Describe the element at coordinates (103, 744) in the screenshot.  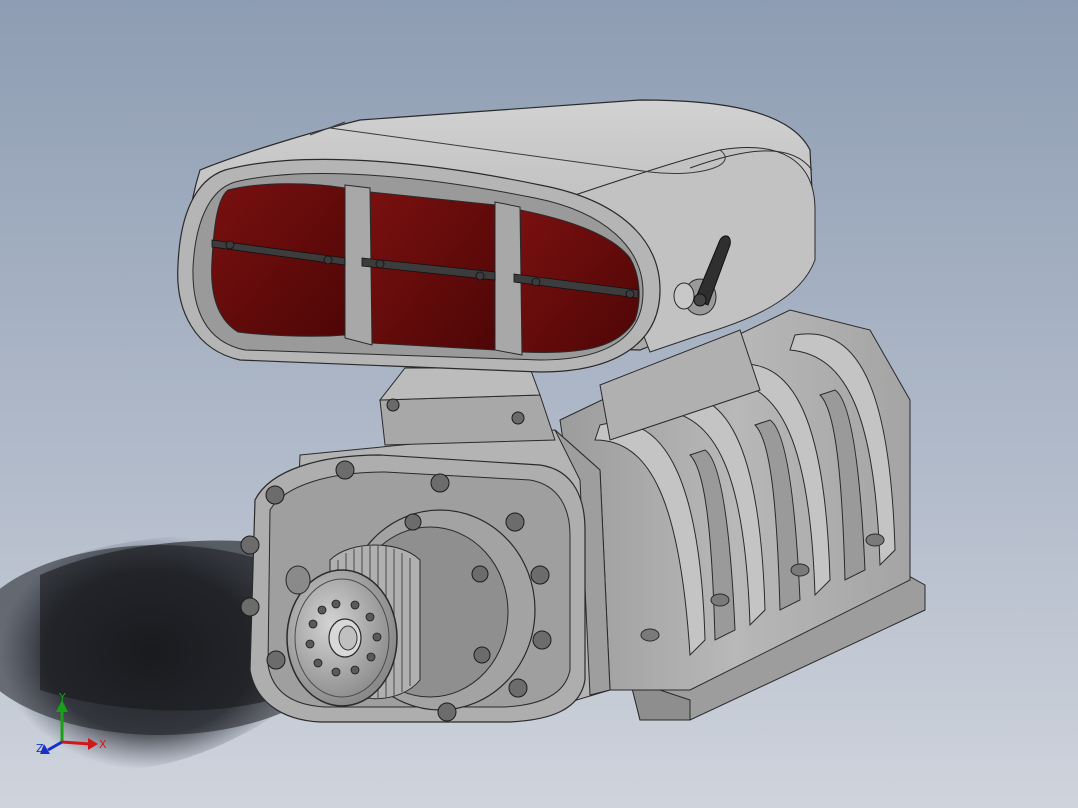
I see `x-axis-label: X` at that location.